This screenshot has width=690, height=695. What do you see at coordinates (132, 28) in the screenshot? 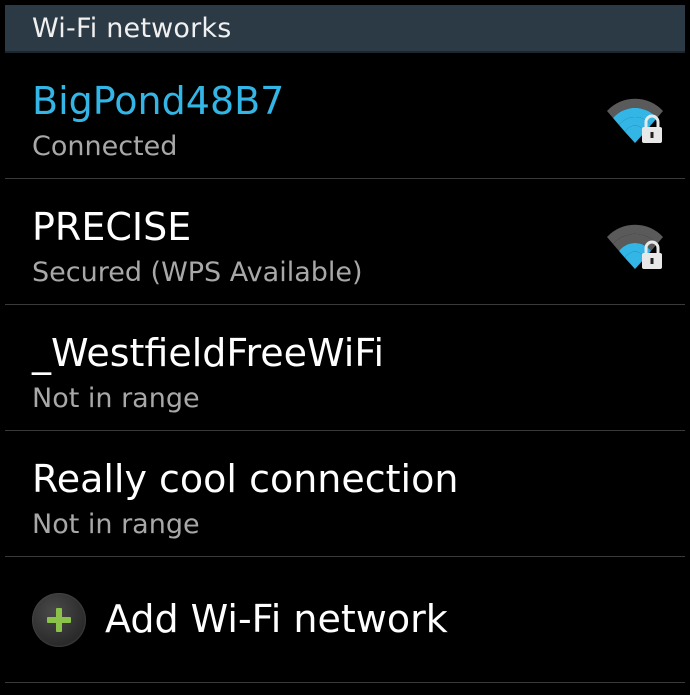
I see `section-title: Wi-Fi networks` at bounding box center [132, 28].